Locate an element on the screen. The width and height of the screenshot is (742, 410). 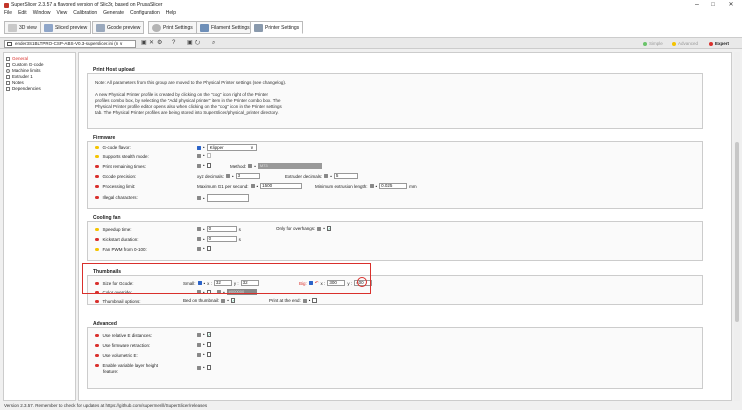
printer-icon is located at coordinates (9, 44).